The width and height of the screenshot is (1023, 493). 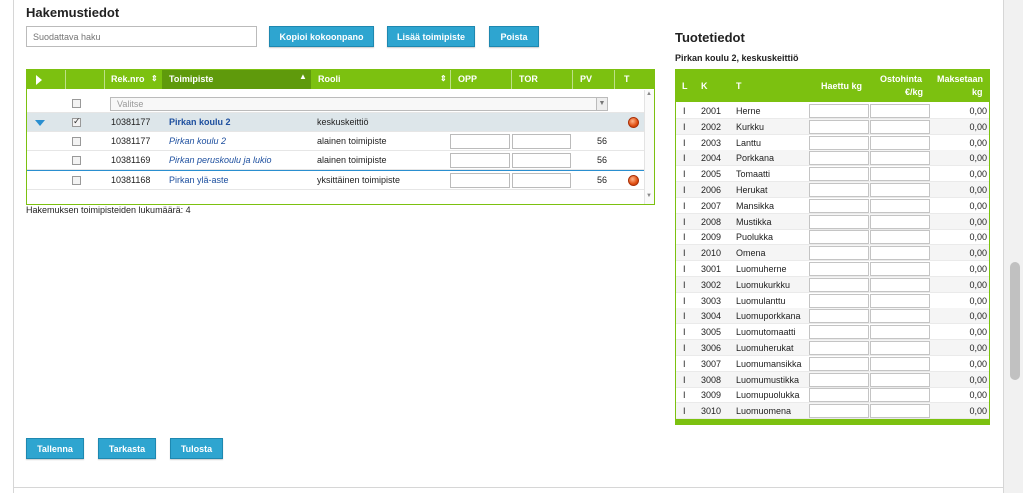 What do you see at coordinates (141, 36) in the screenshot?
I see `search-input` at bounding box center [141, 36].